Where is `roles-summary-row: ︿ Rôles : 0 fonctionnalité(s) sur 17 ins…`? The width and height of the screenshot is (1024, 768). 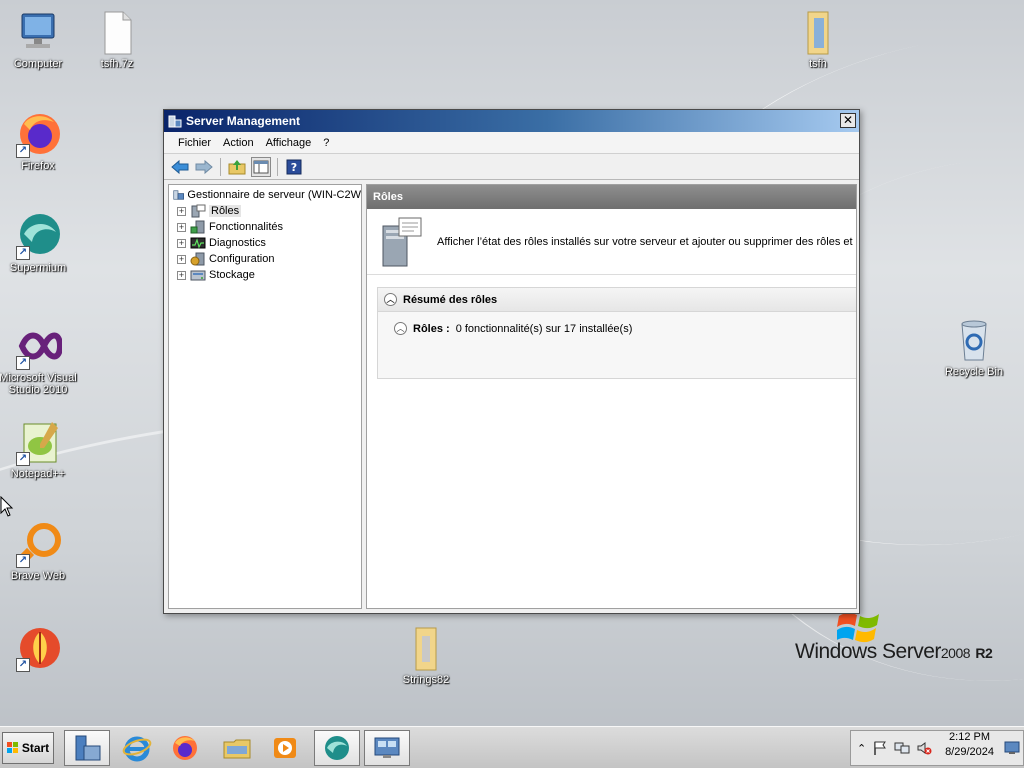 roles-summary-row: ︿ Rôles : 0 fonctionnalité(s) sur 17 ins… is located at coordinates (617, 323).